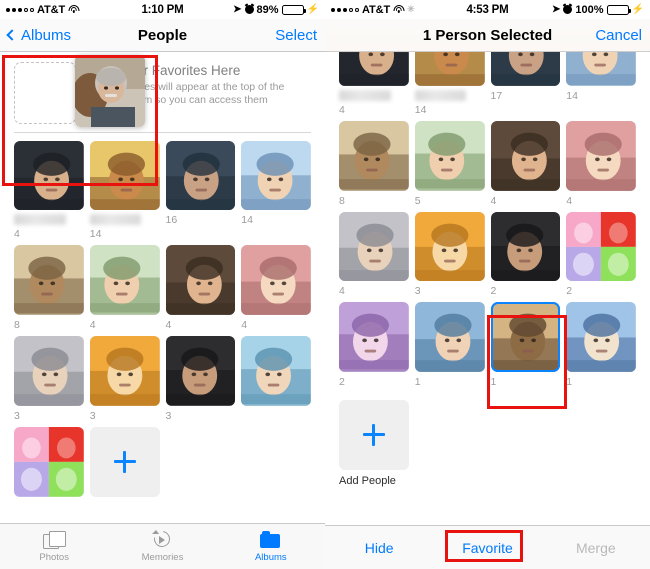 The height and width of the screenshot is (569, 650). I want to click on signal-strength-icon, so click(20, 9).